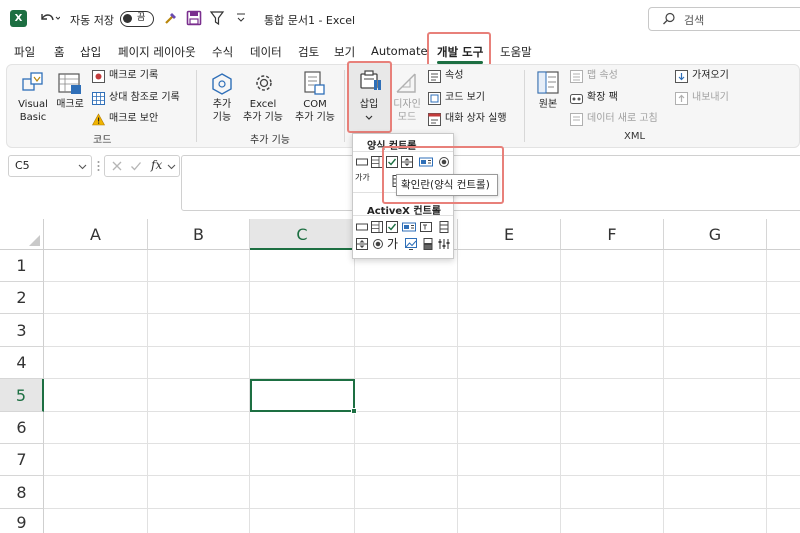  What do you see at coordinates (362, 162) in the screenshot?
I see `button-control-icon` at bounding box center [362, 162].